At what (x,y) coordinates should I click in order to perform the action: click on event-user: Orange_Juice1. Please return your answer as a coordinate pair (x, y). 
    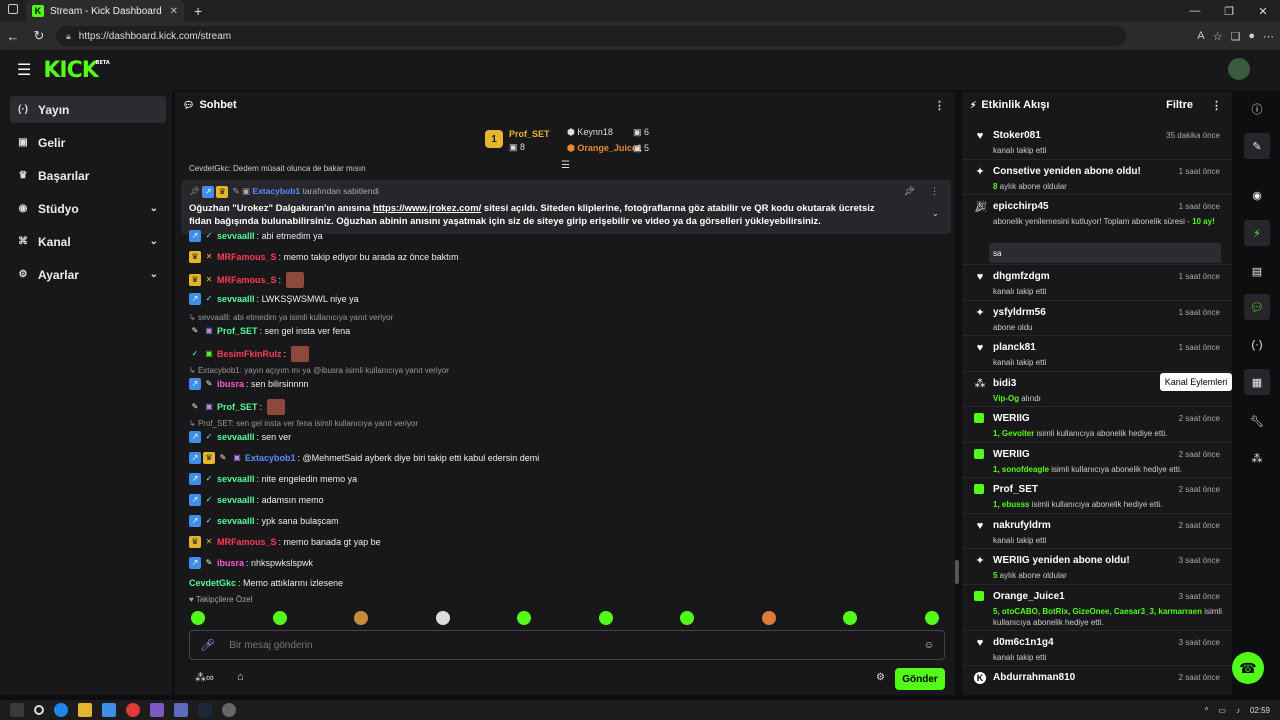
    Looking at the image, I should click on (1029, 596).